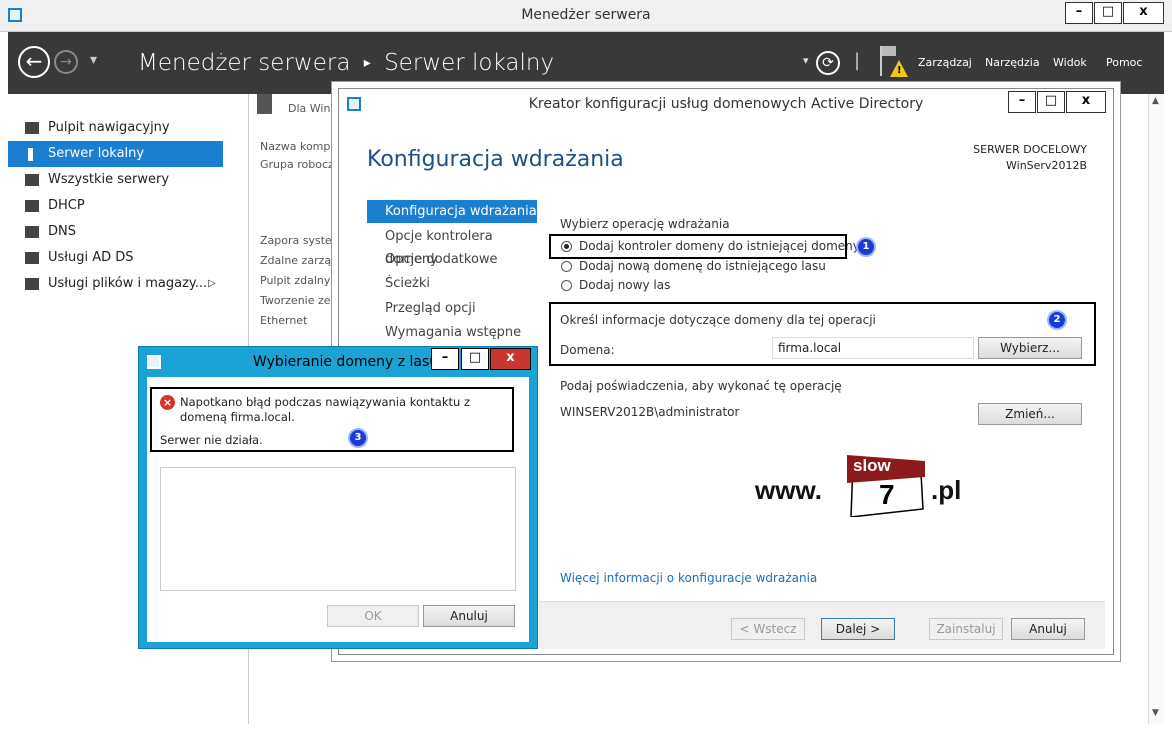  I want to click on install-button: Zainstaluj, so click(966, 629).